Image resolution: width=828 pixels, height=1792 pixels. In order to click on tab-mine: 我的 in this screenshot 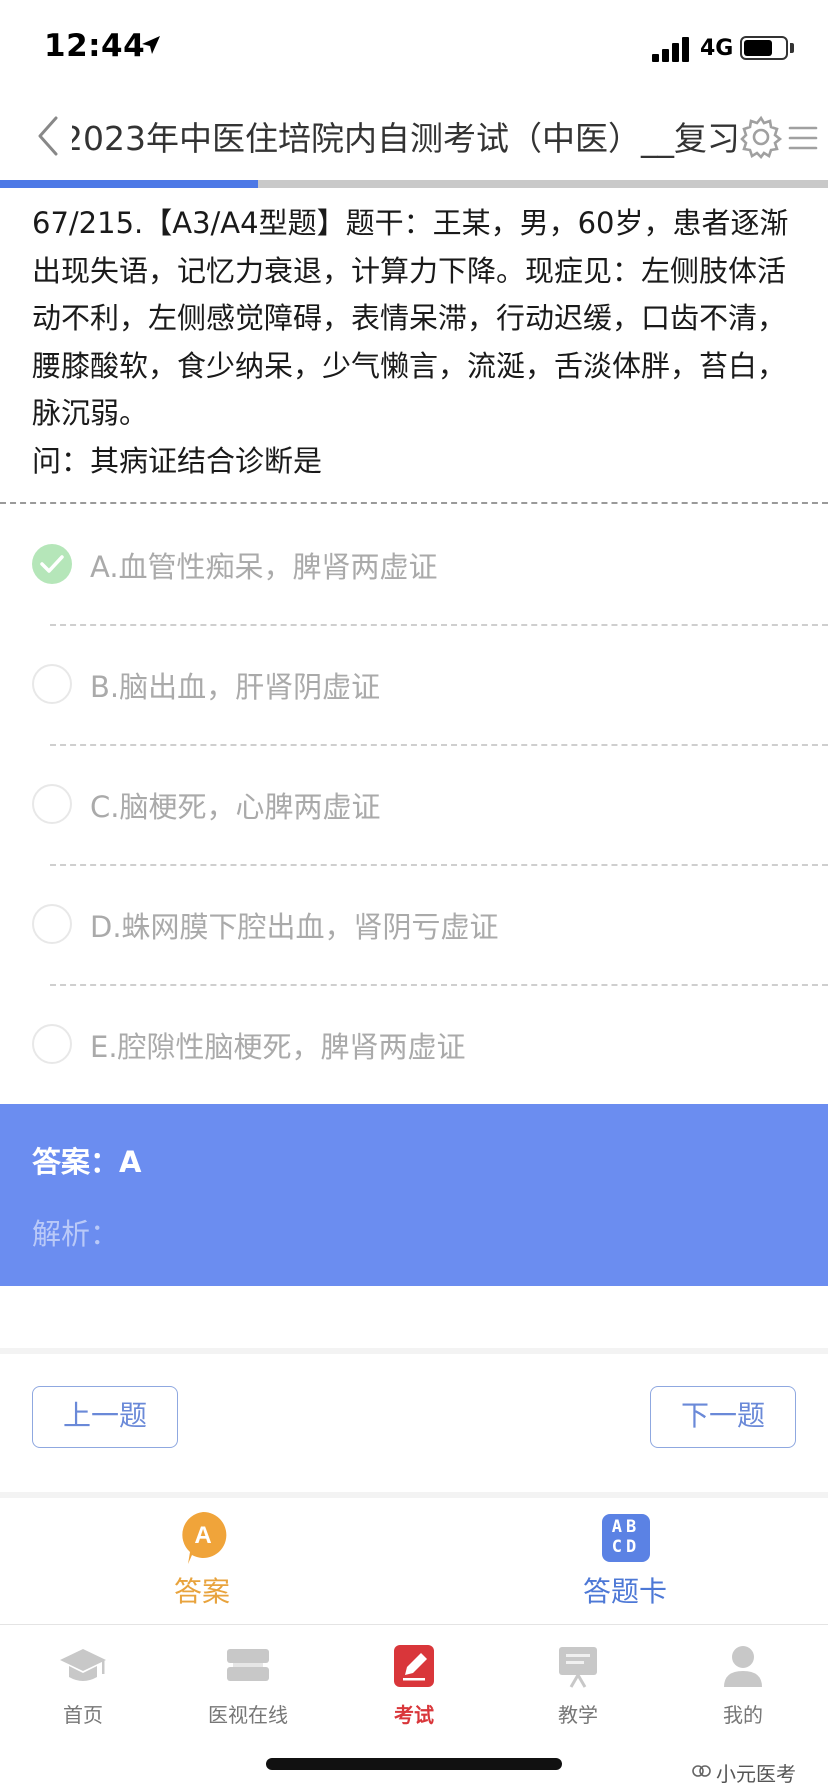, I will do `click(743, 1688)`.